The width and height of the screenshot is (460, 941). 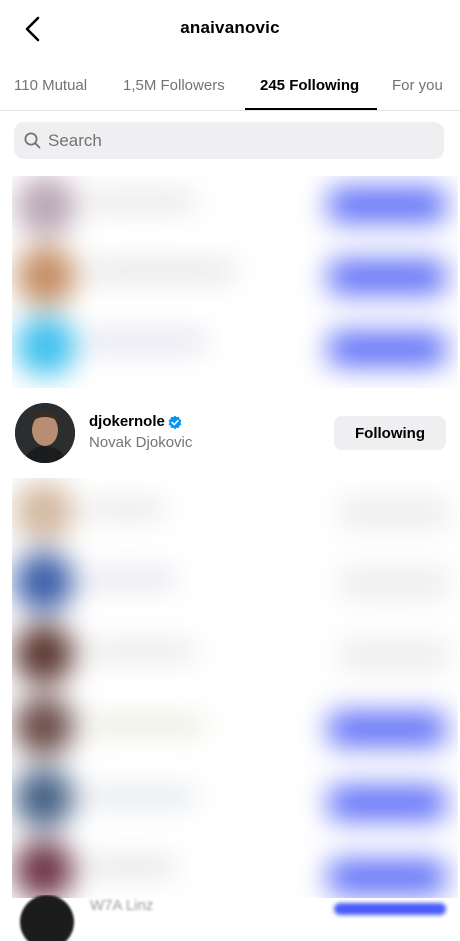 I want to click on search-bar, so click(x=229, y=140).